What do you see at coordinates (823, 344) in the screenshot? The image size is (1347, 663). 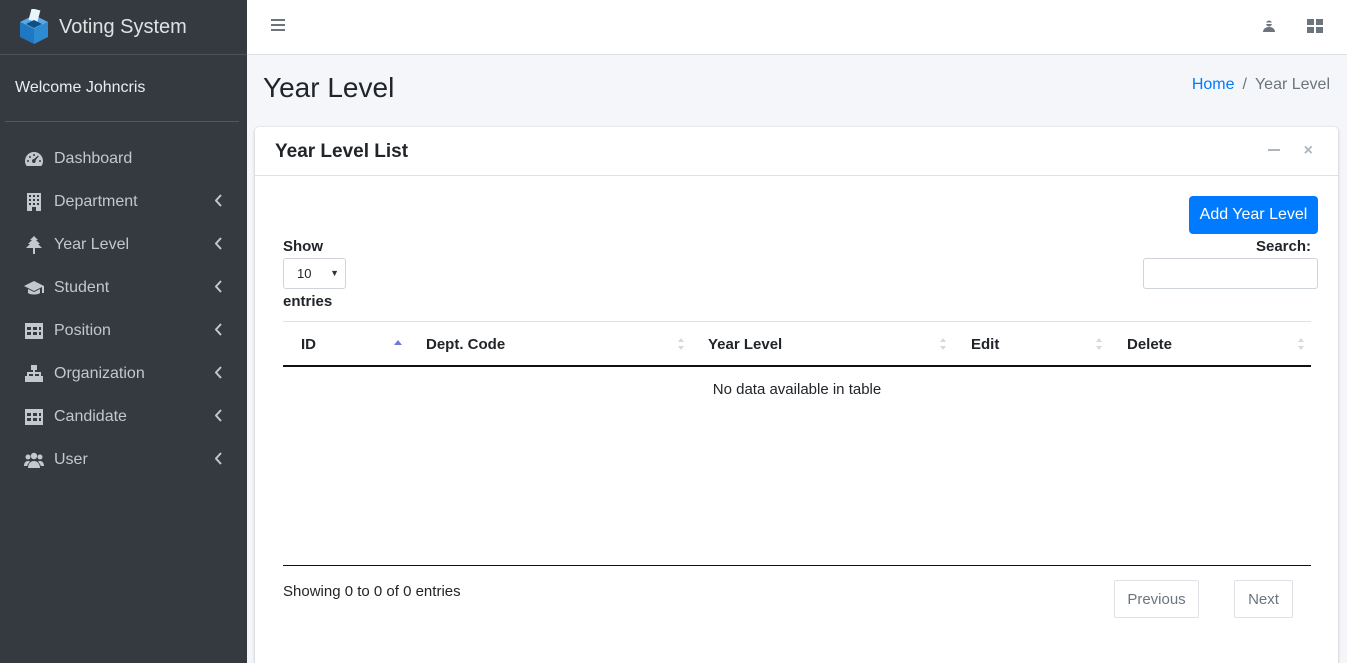 I see `column-header-year-level: Year Level` at bounding box center [823, 344].